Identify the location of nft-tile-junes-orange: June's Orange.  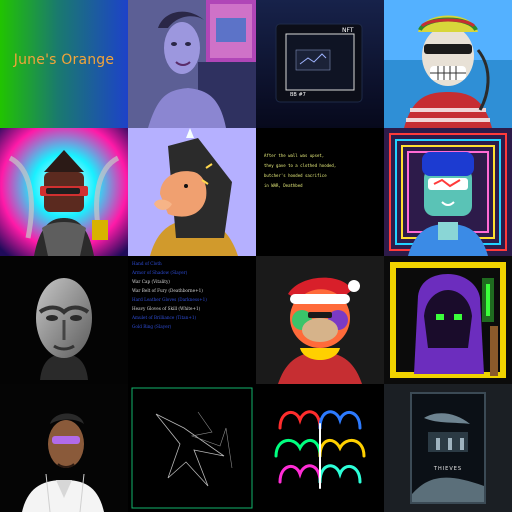
(64, 64).